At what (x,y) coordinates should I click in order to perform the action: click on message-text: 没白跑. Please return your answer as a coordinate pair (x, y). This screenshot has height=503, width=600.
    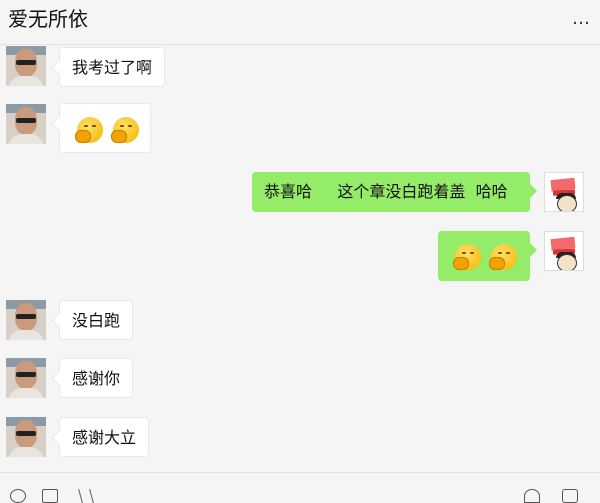
    Looking at the image, I should click on (96, 320).